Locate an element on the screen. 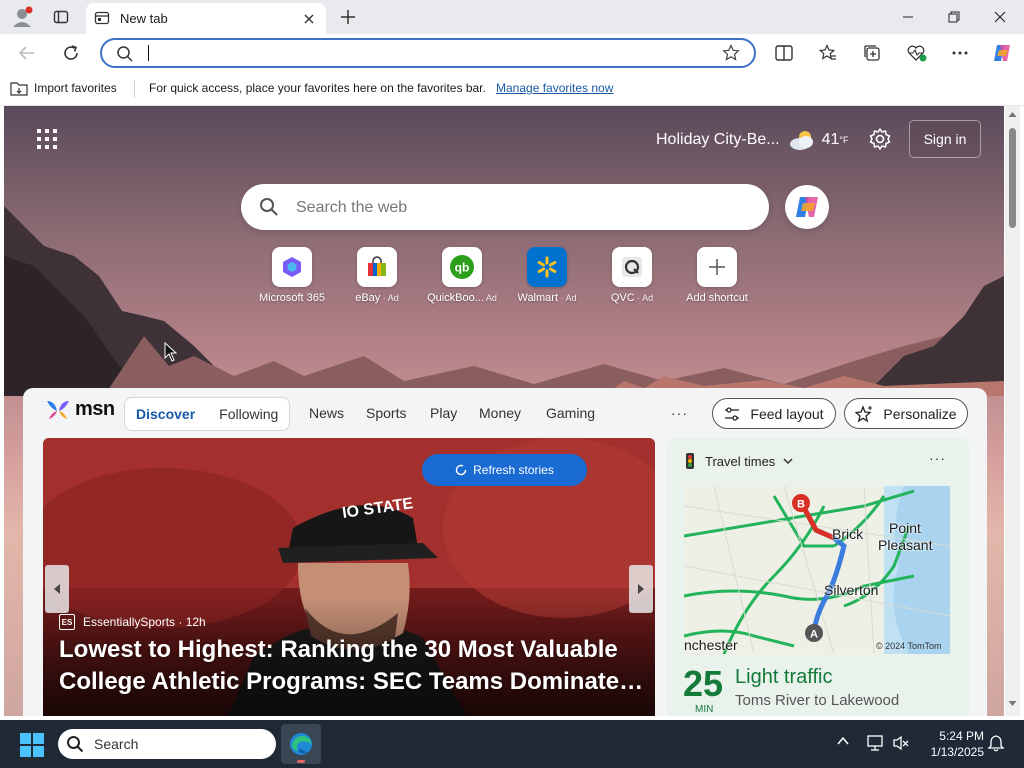  new-tab-page-icon is located at coordinates (102, 18).